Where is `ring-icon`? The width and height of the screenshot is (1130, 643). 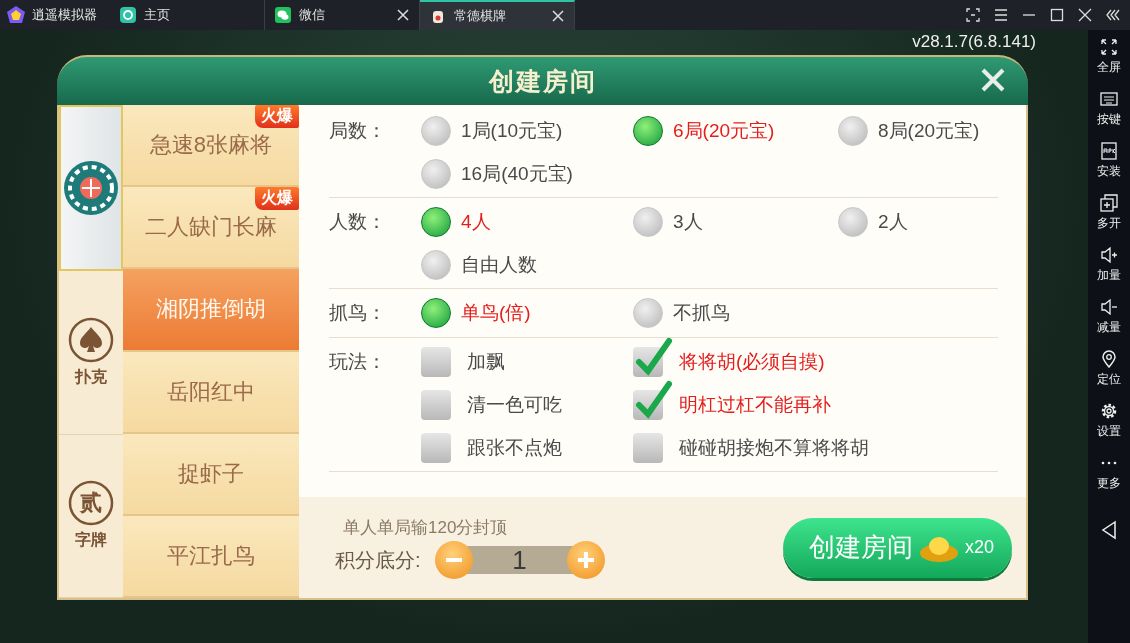
ring-icon is located at coordinates (90, 503).